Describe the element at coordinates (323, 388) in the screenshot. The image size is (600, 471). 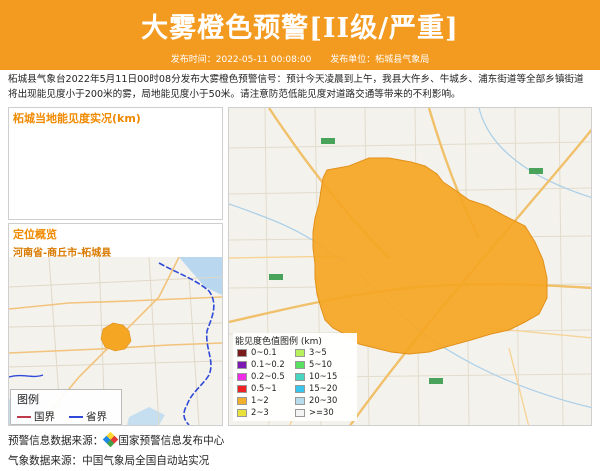
I see `legend-label-7: 15~20` at that location.